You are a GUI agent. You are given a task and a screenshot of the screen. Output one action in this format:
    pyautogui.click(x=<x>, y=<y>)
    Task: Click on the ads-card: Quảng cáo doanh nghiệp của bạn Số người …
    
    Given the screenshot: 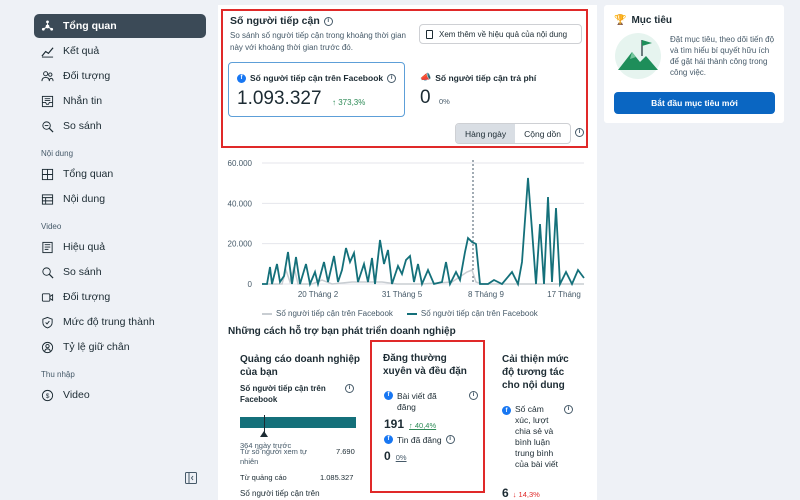 What is the action you would take?
    pyautogui.click(x=298, y=420)
    